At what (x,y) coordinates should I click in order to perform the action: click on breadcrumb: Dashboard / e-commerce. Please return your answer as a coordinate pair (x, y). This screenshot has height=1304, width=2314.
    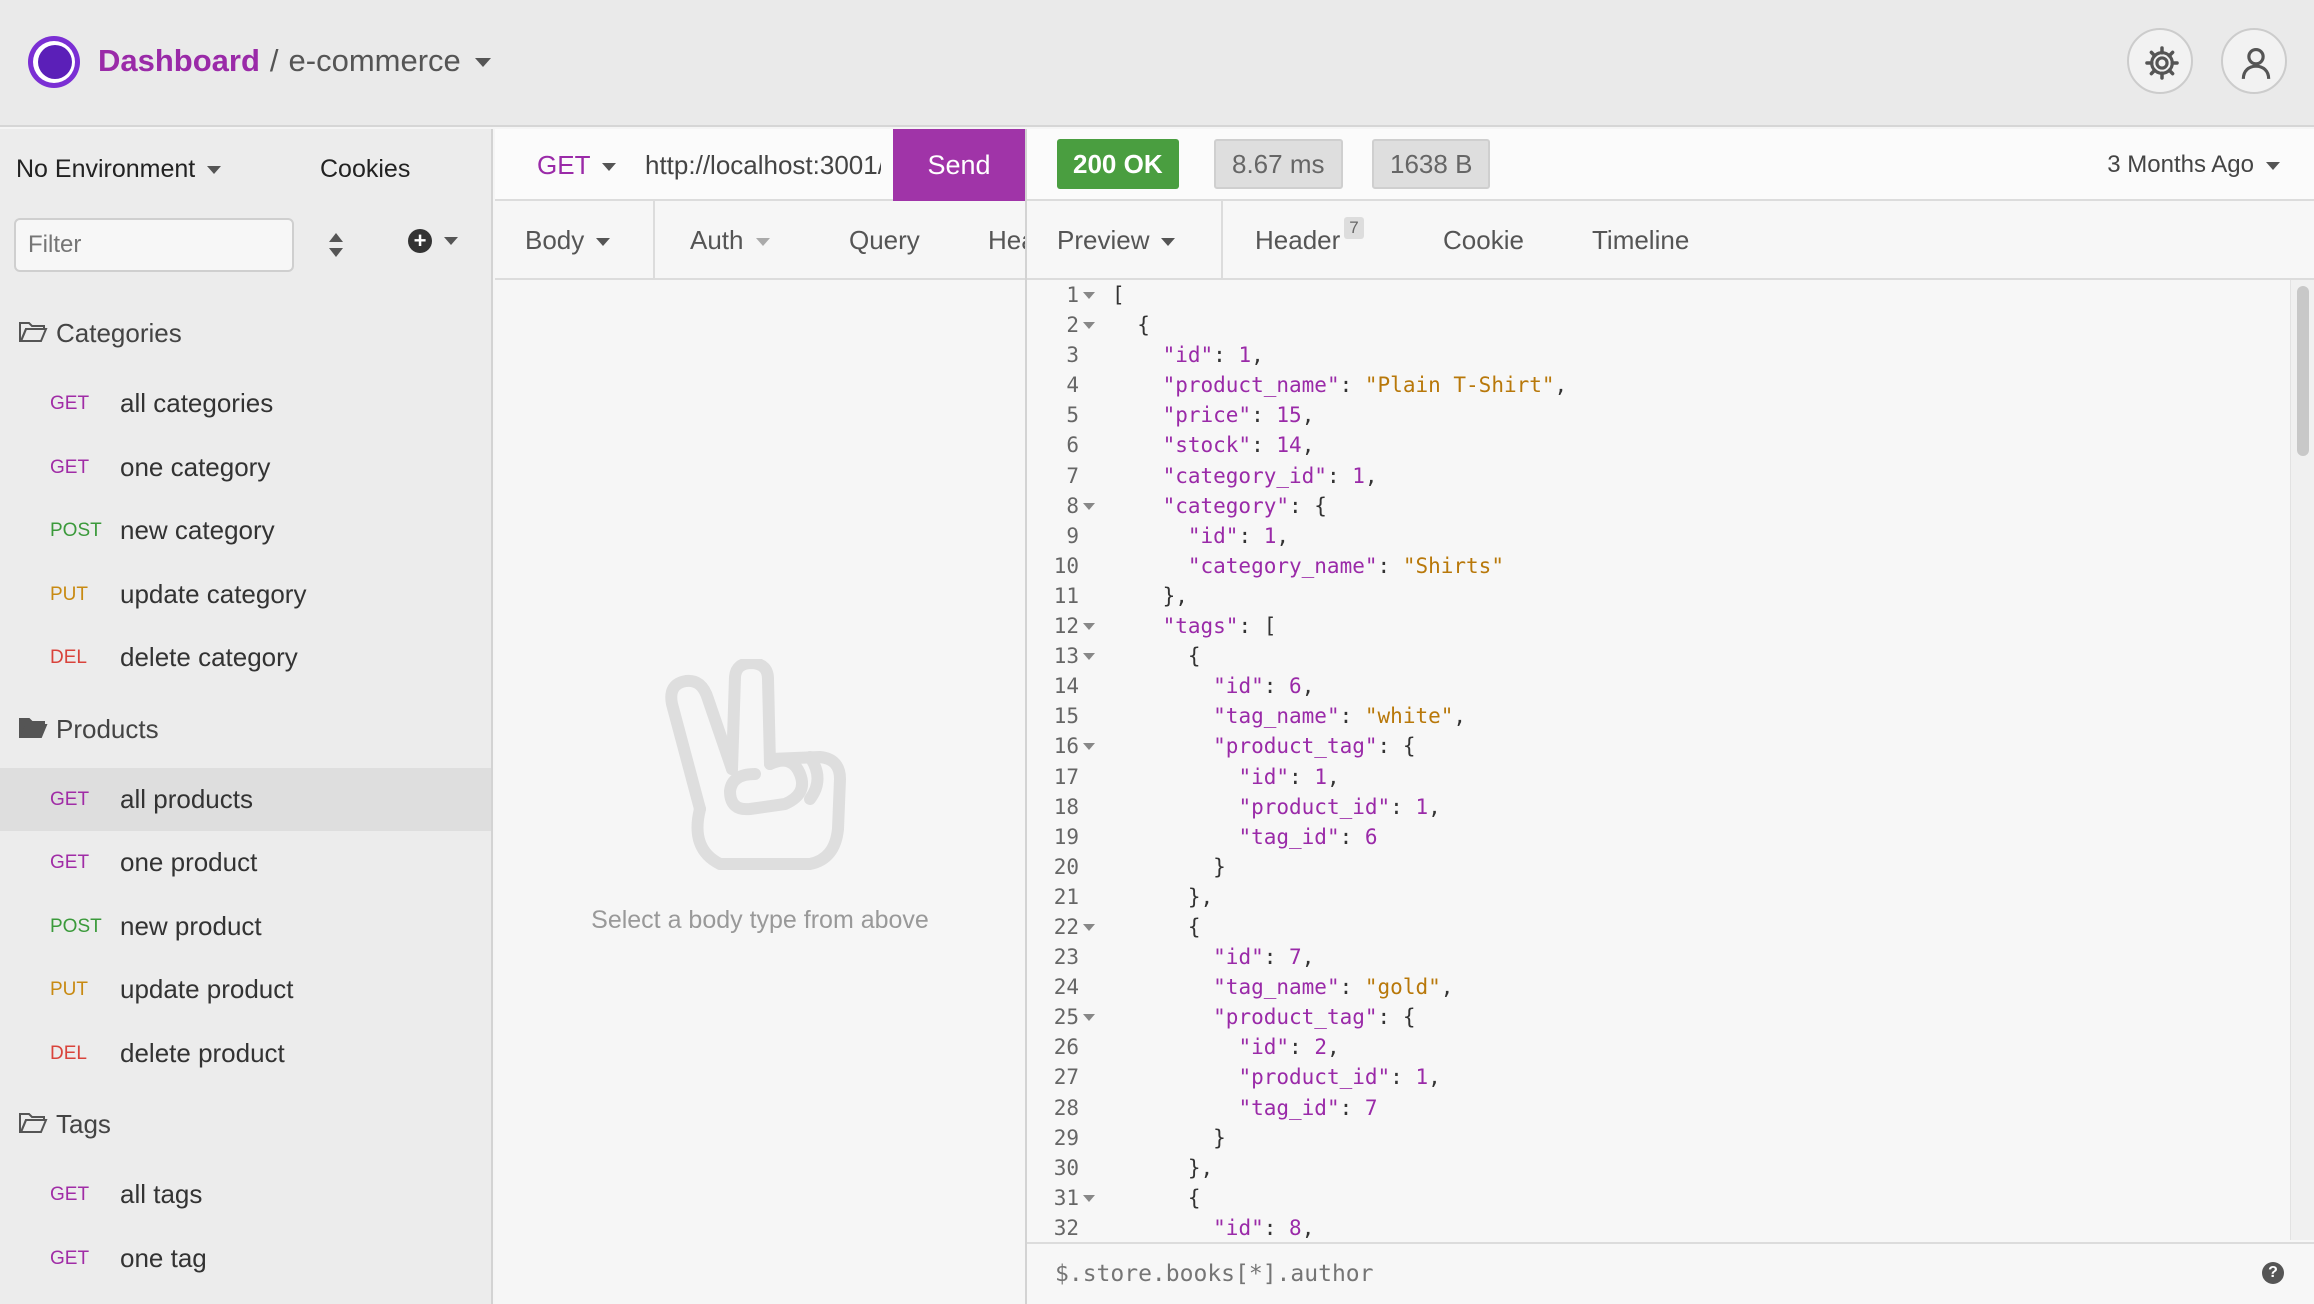
    Looking at the image, I should click on (294, 61).